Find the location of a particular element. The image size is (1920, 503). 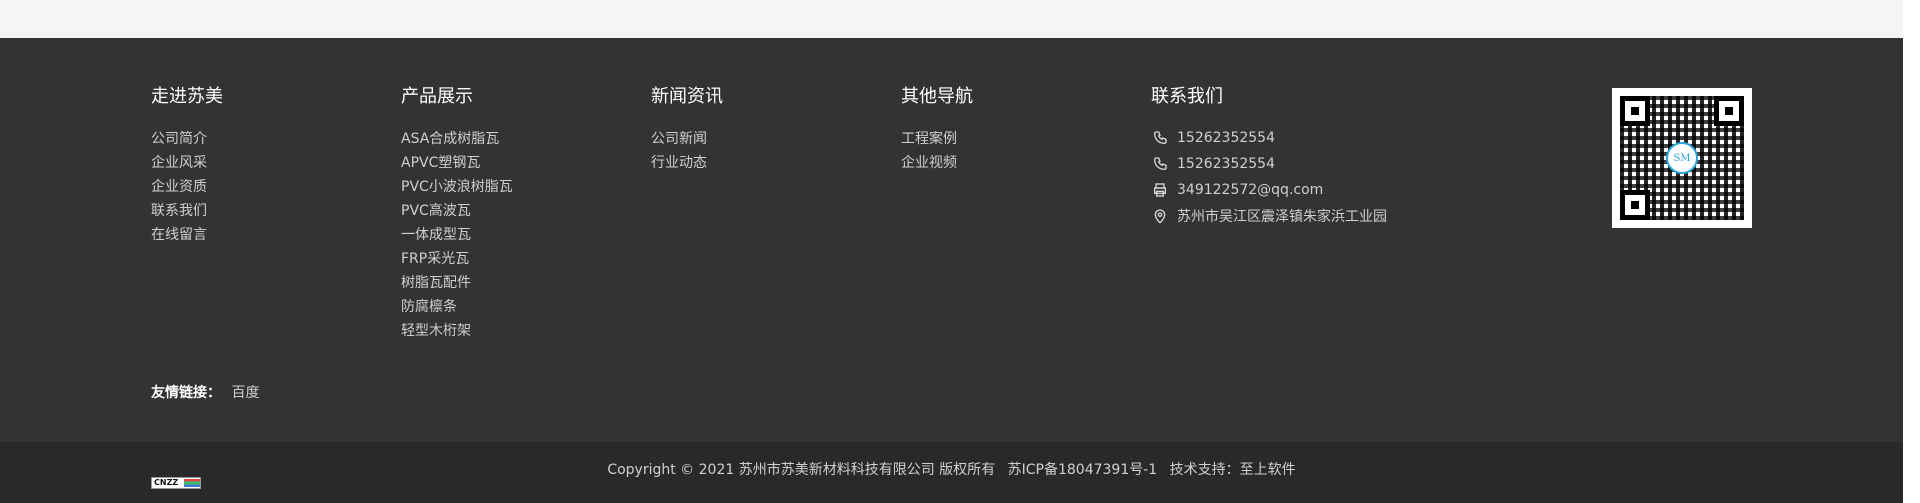

contact-address: 苏州市吴江区震泽镇朱家浜工业园 is located at coordinates (1269, 216).